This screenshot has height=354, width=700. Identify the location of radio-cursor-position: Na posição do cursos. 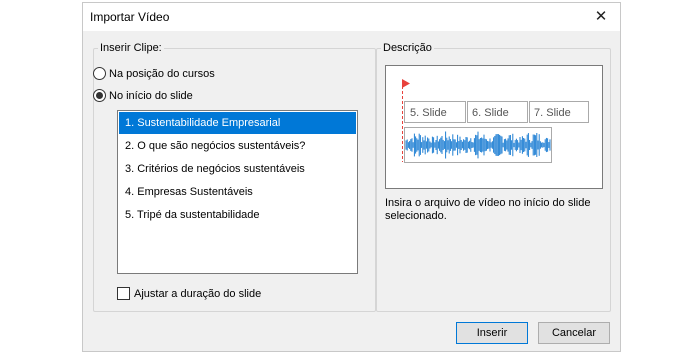
(154, 73).